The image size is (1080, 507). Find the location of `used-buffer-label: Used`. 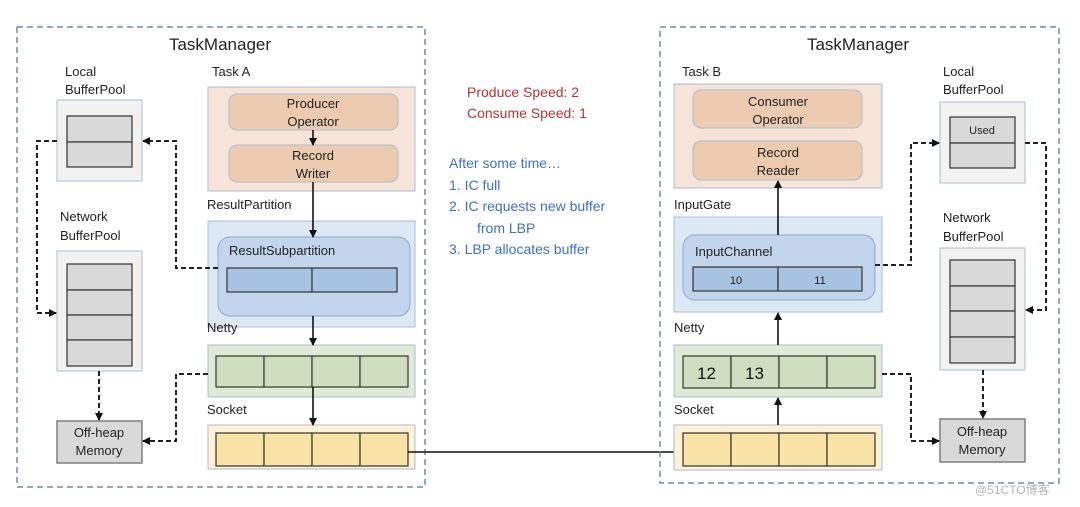

used-buffer-label: Used is located at coordinates (982, 131).